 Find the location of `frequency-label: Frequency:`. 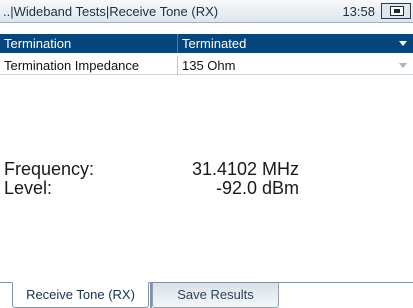

frequency-label: Frequency: is located at coordinates (49, 169).